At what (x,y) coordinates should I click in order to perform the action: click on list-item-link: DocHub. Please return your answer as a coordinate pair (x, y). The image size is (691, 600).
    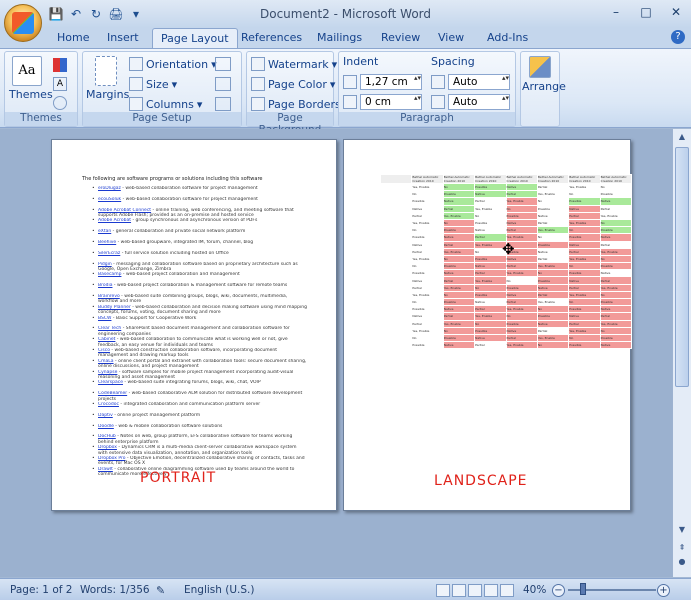
    Looking at the image, I should click on (107, 436).